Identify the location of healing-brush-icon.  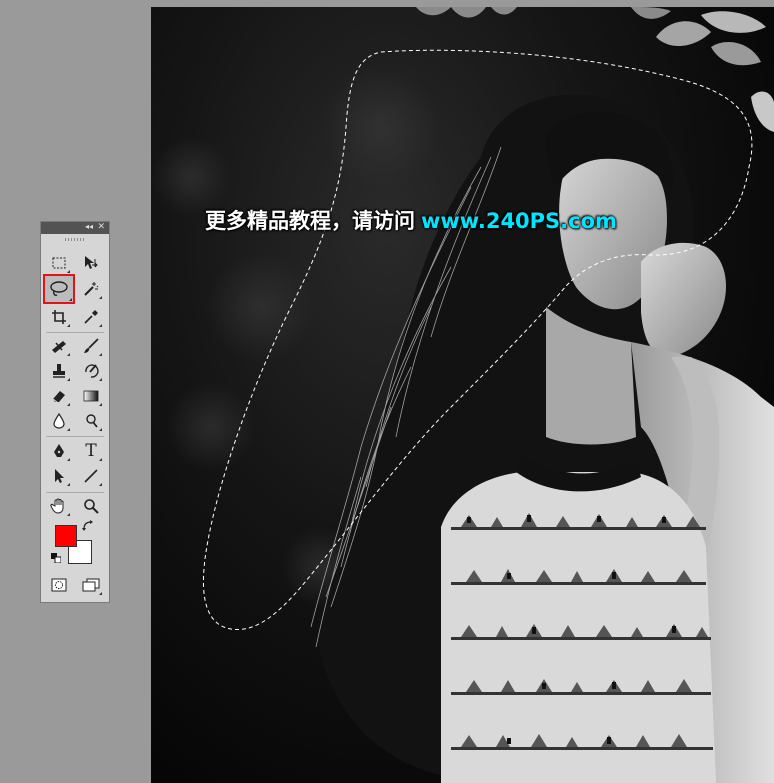
(59, 347).